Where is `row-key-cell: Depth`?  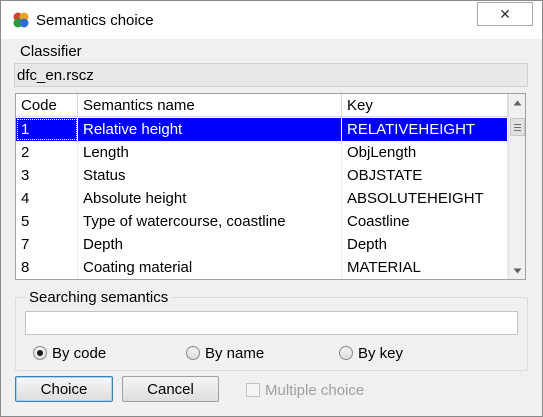 row-key-cell: Depth is located at coordinates (425, 244).